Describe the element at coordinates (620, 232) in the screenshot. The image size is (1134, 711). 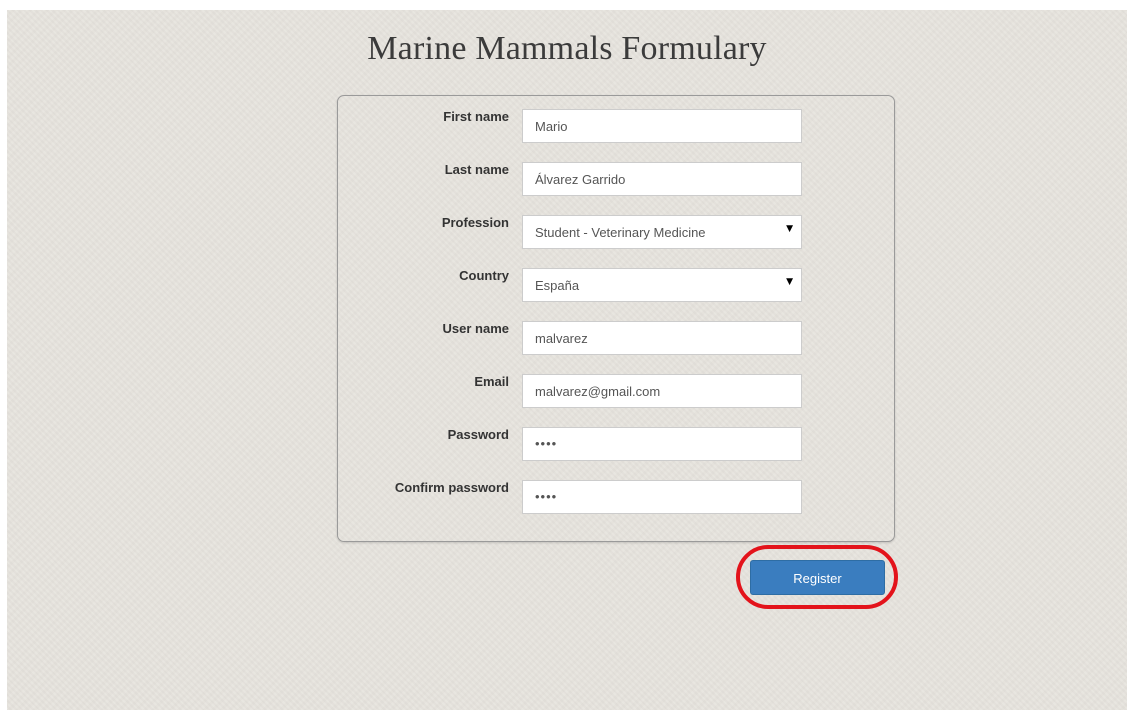
I see `profession-selected-value: Student - Veterinary Medicine` at that location.